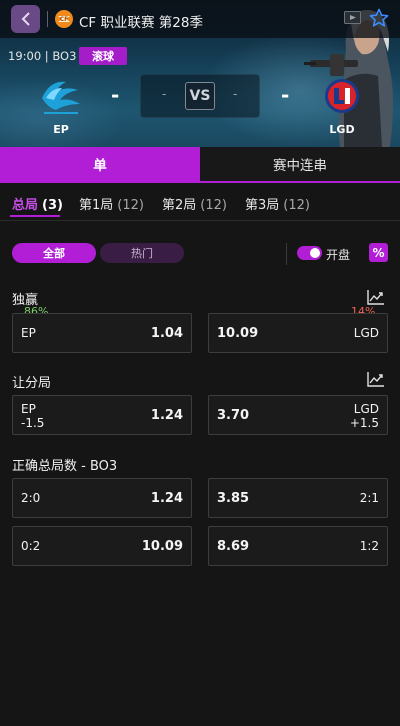  I want to click on back-arrow-icon, so click(25, 19).